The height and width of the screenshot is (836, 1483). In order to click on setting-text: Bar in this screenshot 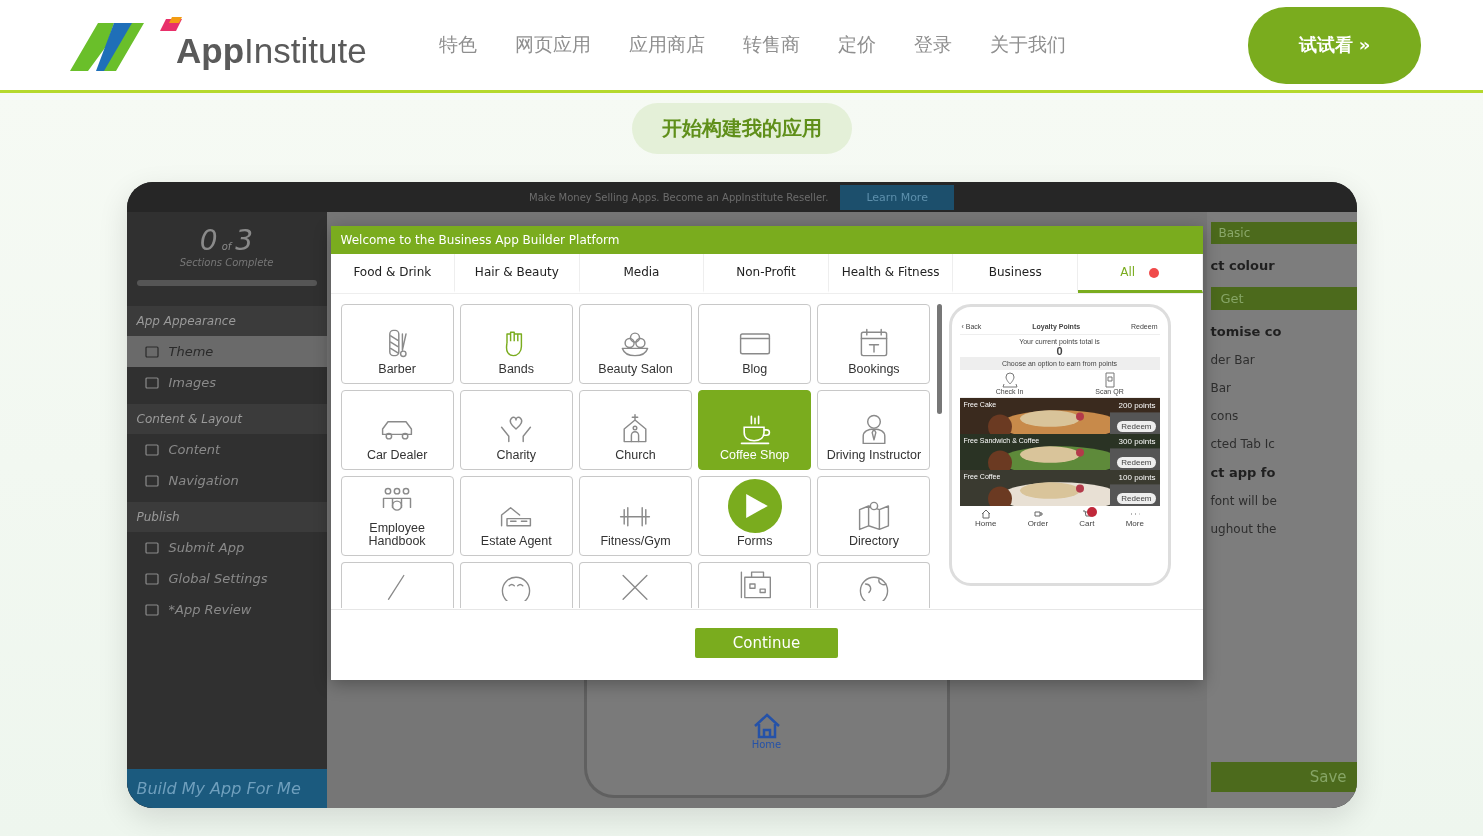, I will do `click(1221, 388)`.